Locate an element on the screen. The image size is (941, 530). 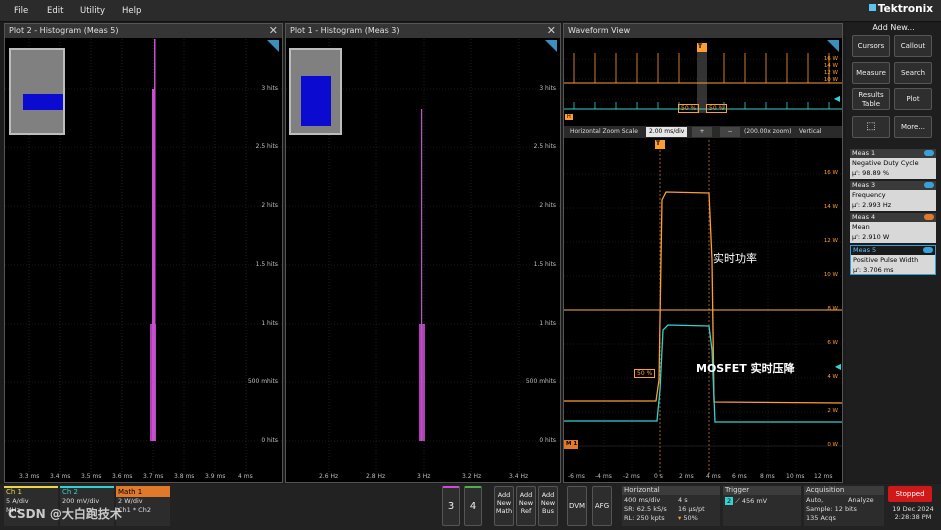
plot2-xtick: 3.8 ms is located at coordinates (184, 476).